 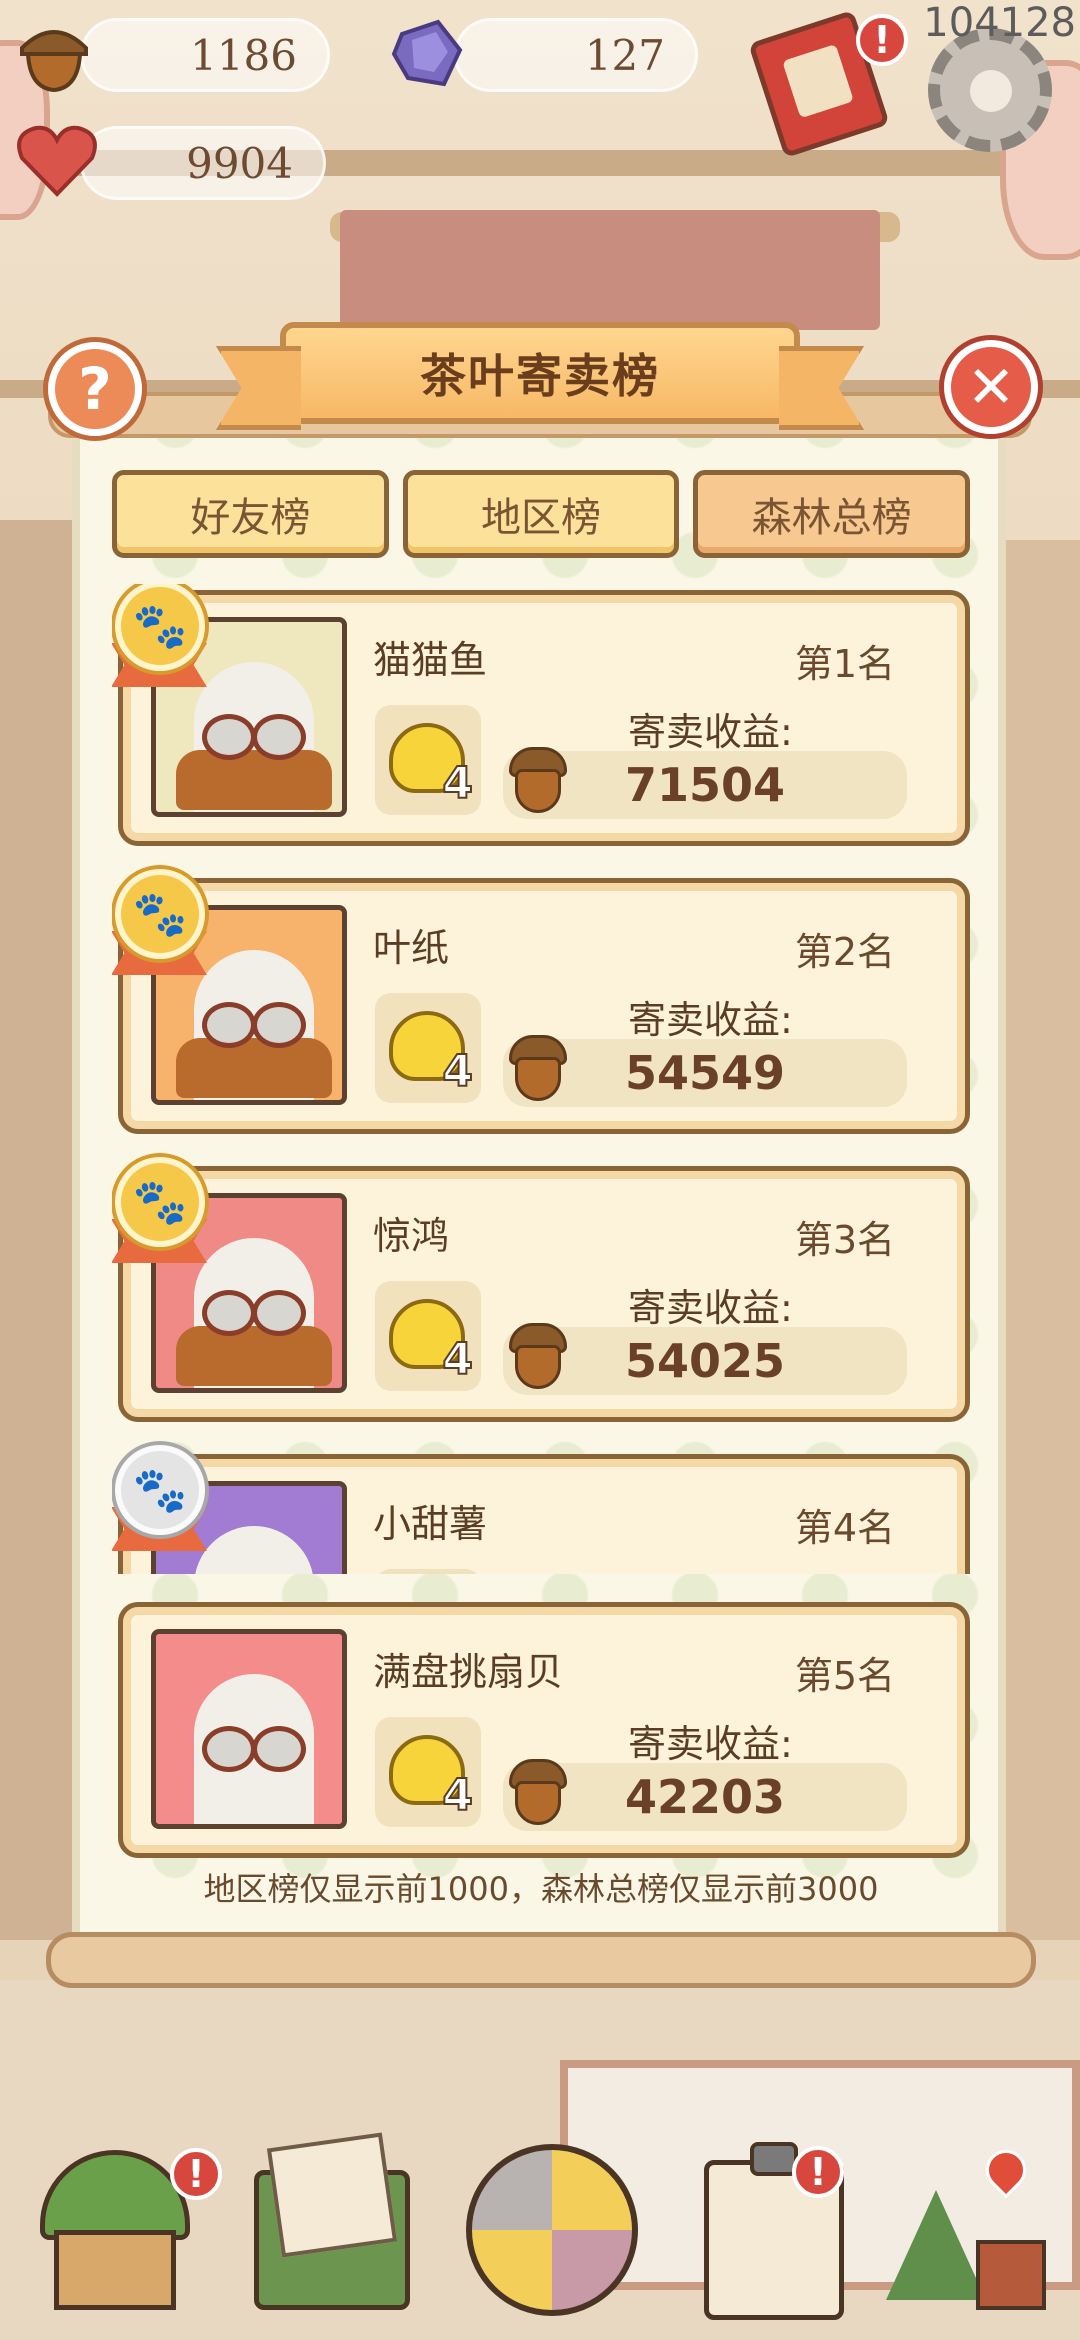 I want to click on heart-icon, so click(x=57, y=165).